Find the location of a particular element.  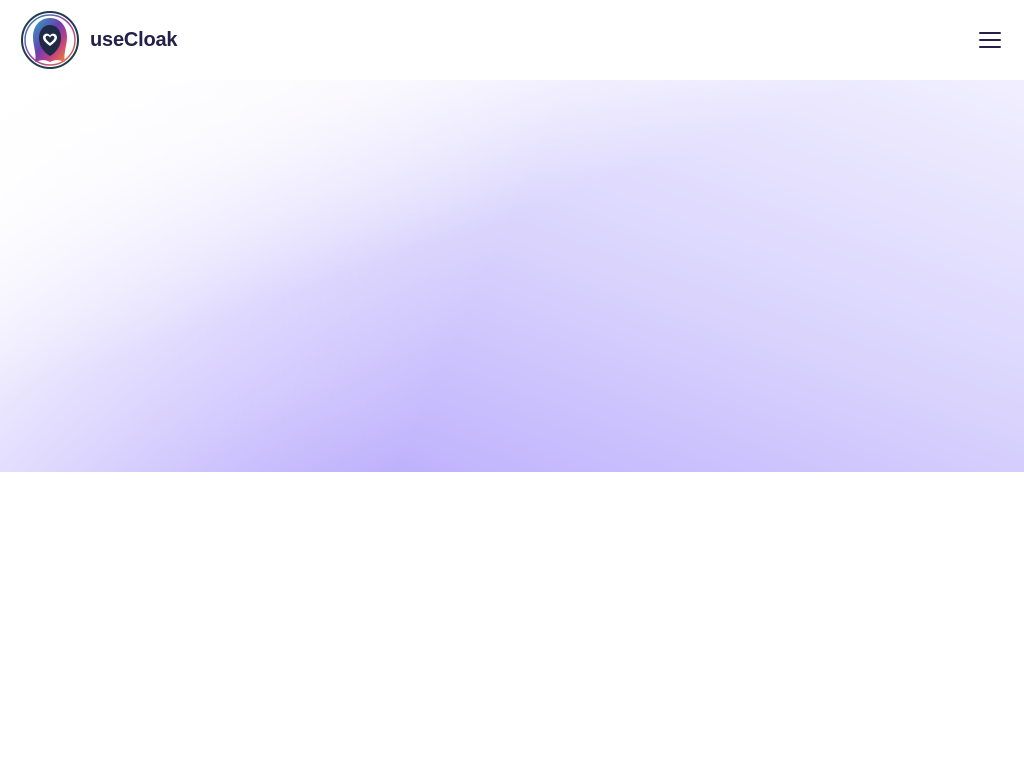

hooded-figure-logo-icon is located at coordinates (50, 40).